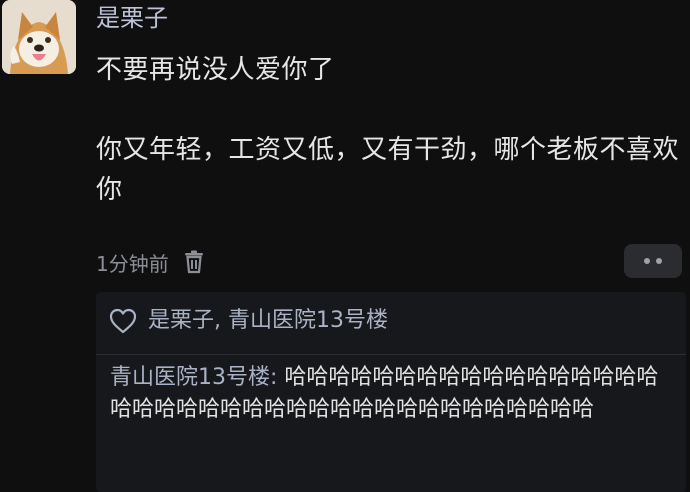 This screenshot has width=690, height=492. What do you see at coordinates (132, 18) in the screenshot?
I see `username: 是栗子` at bounding box center [132, 18].